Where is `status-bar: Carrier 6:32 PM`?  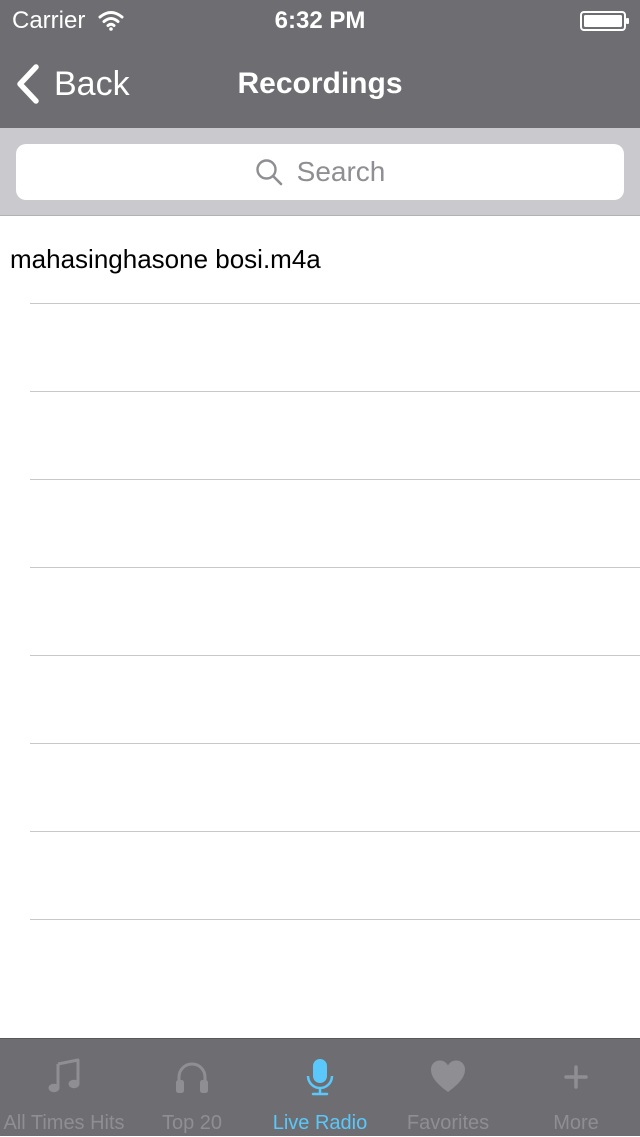 status-bar: Carrier 6:32 PM is located at coordinates (320, 20).